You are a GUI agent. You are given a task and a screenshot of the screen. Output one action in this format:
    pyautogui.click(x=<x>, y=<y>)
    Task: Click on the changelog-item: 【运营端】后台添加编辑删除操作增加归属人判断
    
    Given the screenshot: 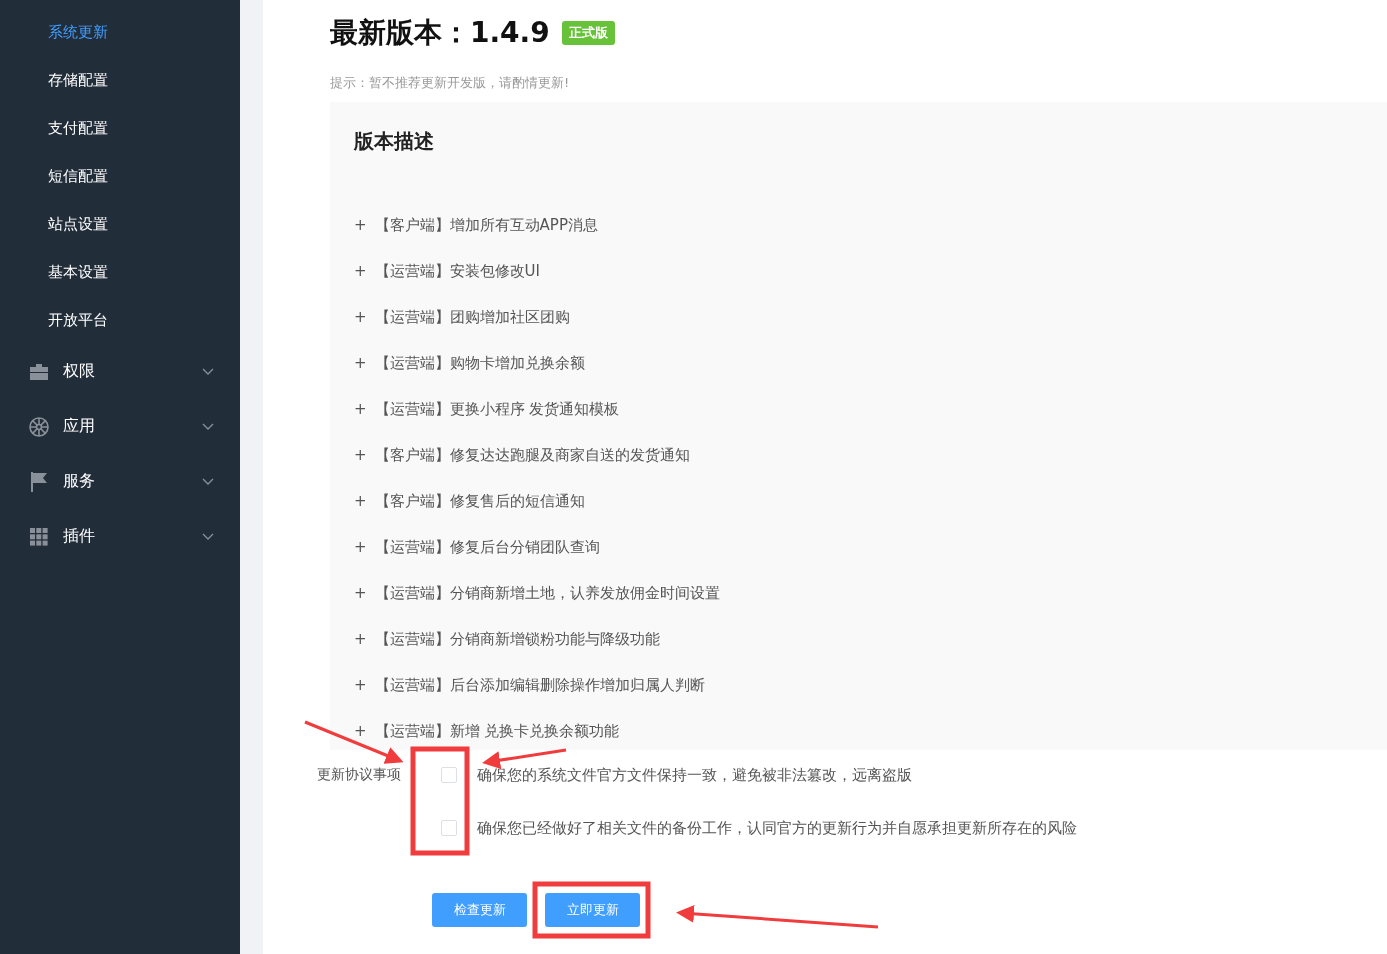 What is the action you would take?
    pyautogui.click(x=539, y=685)
    